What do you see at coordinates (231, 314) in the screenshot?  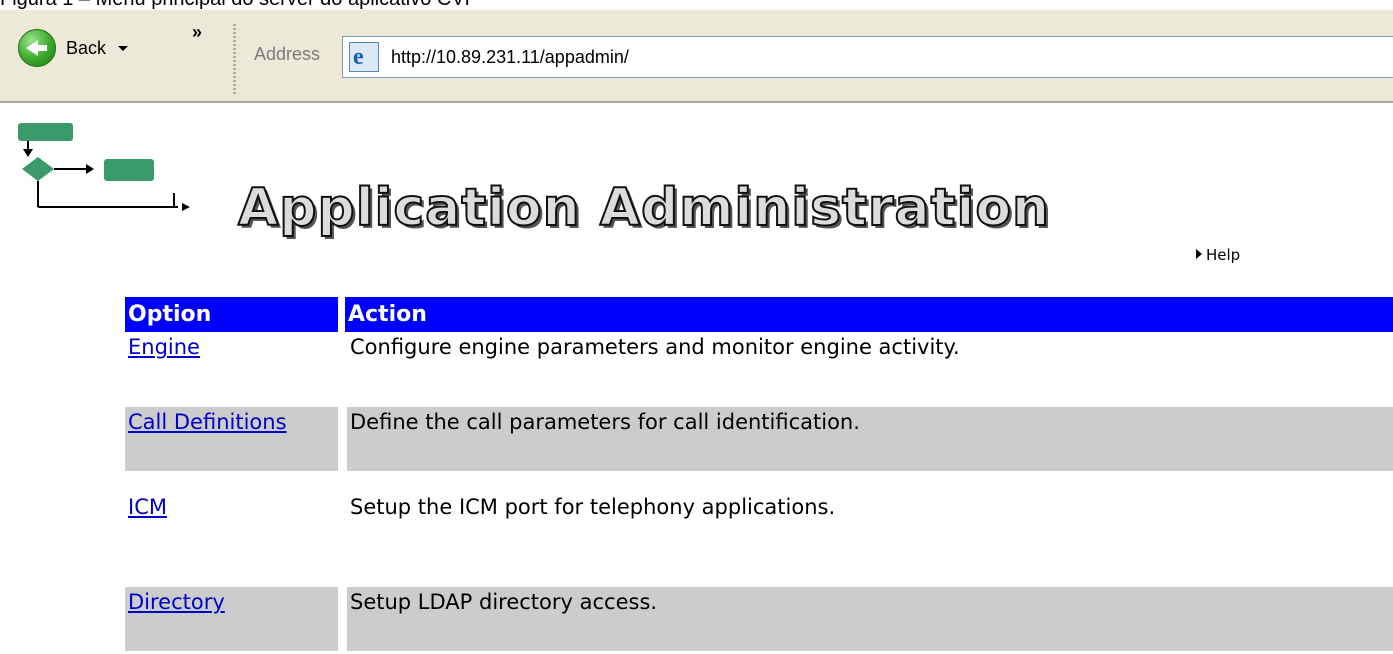 I see `column-header-option: Option` at bounding box center [231, 314].